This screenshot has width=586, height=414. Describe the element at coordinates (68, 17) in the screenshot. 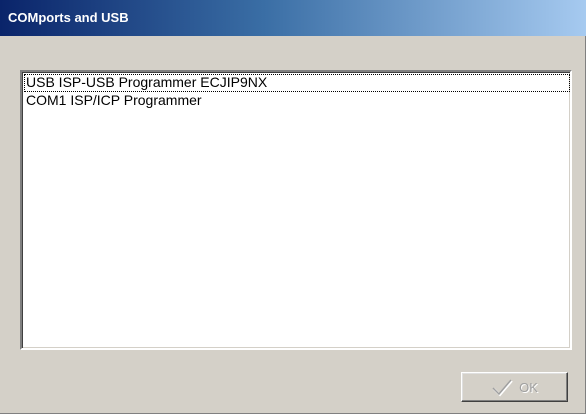

I see `window-title: COMports and USB` at that location.